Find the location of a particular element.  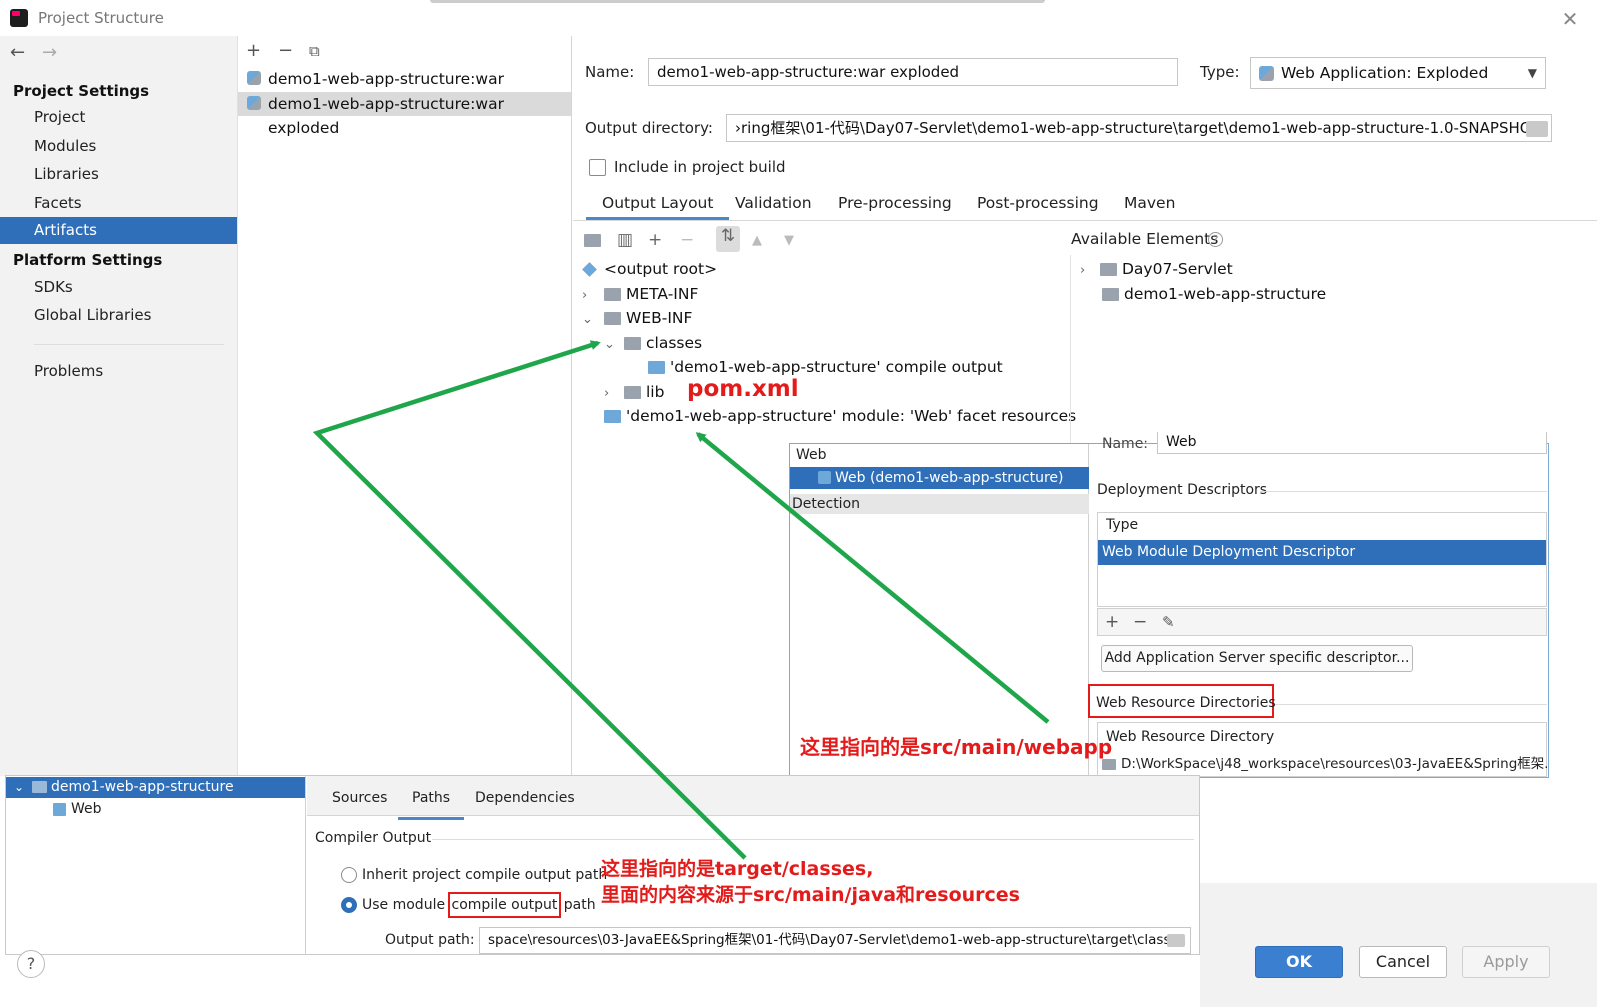

arrow-to-classes is located at coordinates (529, 600).